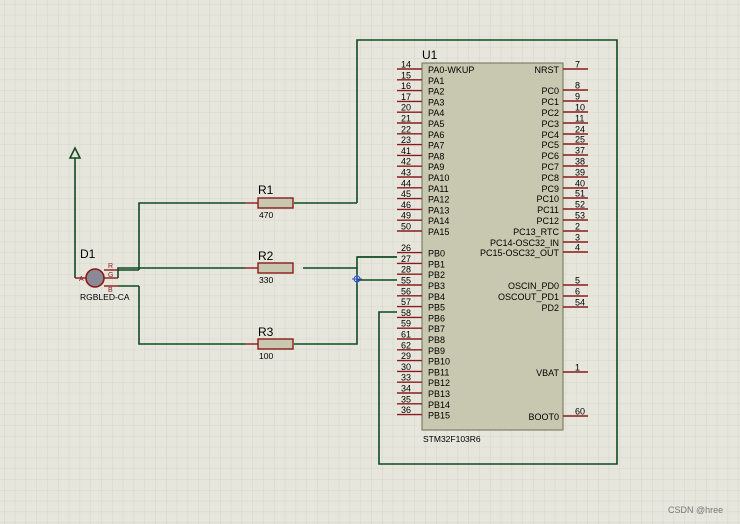 This screenshot has width=740, height=524. Describe the element at coordinates (436, 81) in the screenshot. I see `pin-name: PA1` at that location.